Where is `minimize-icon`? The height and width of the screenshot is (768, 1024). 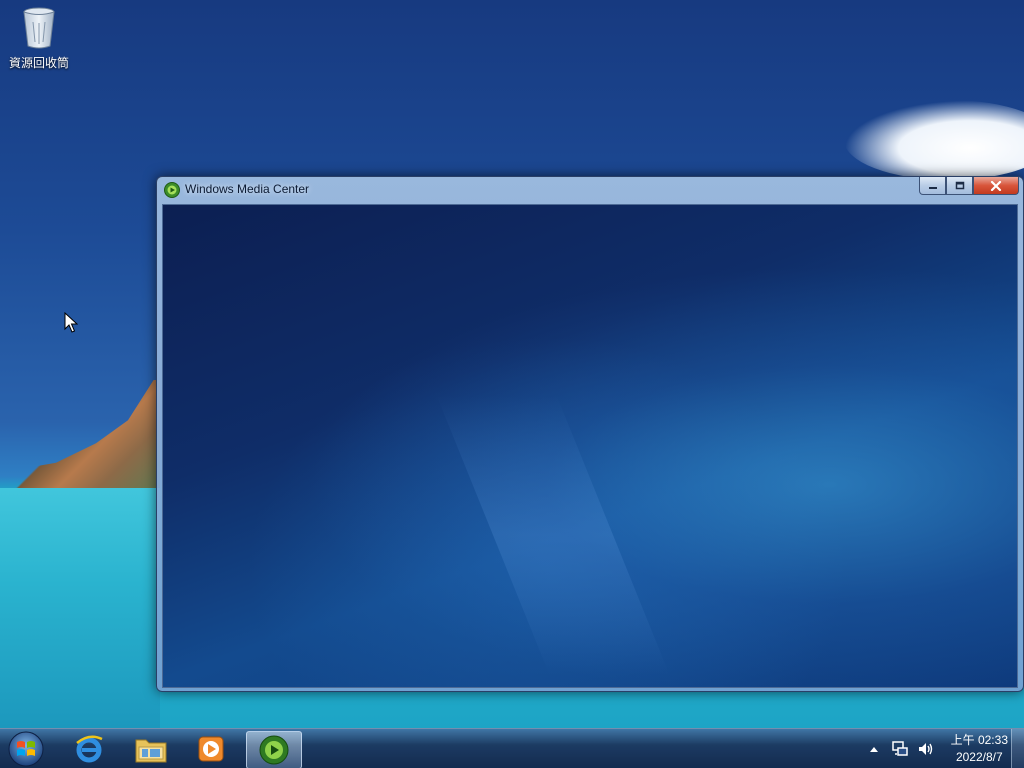
minimize-icon is located at coordinates (932, 187).